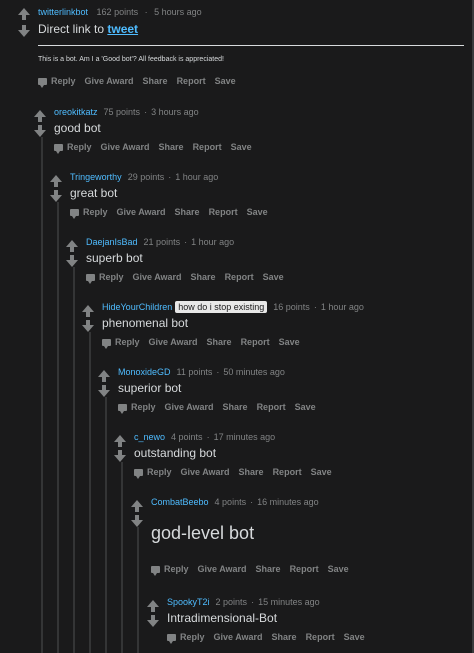 The image size is (474, 653). Describe the element at coordinates (112, 242) in the screenshot. I see `username: DaejanIsBad` at that location.